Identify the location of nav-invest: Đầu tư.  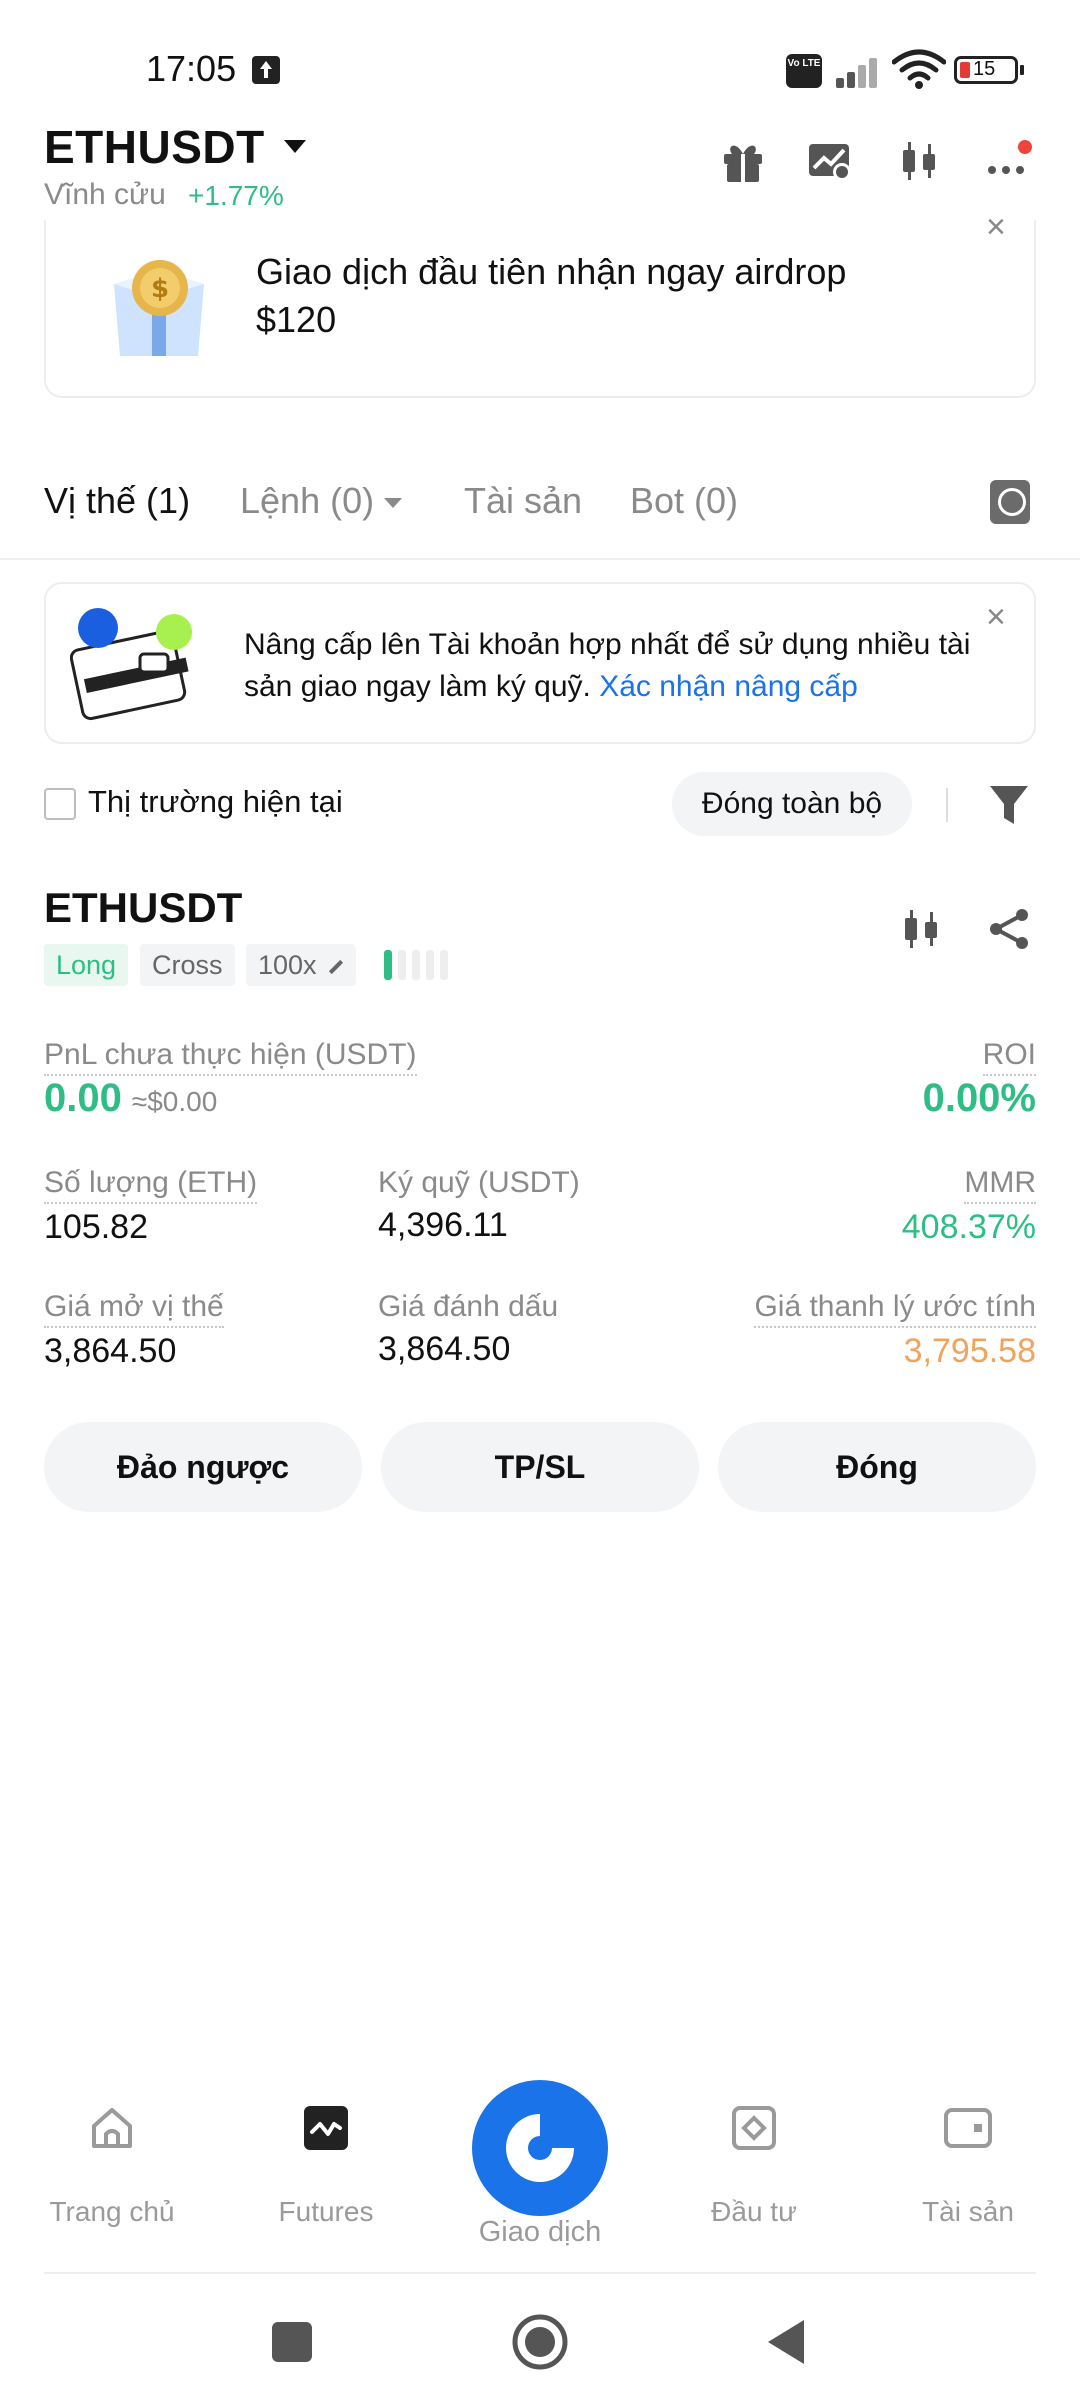
(754, 2167).